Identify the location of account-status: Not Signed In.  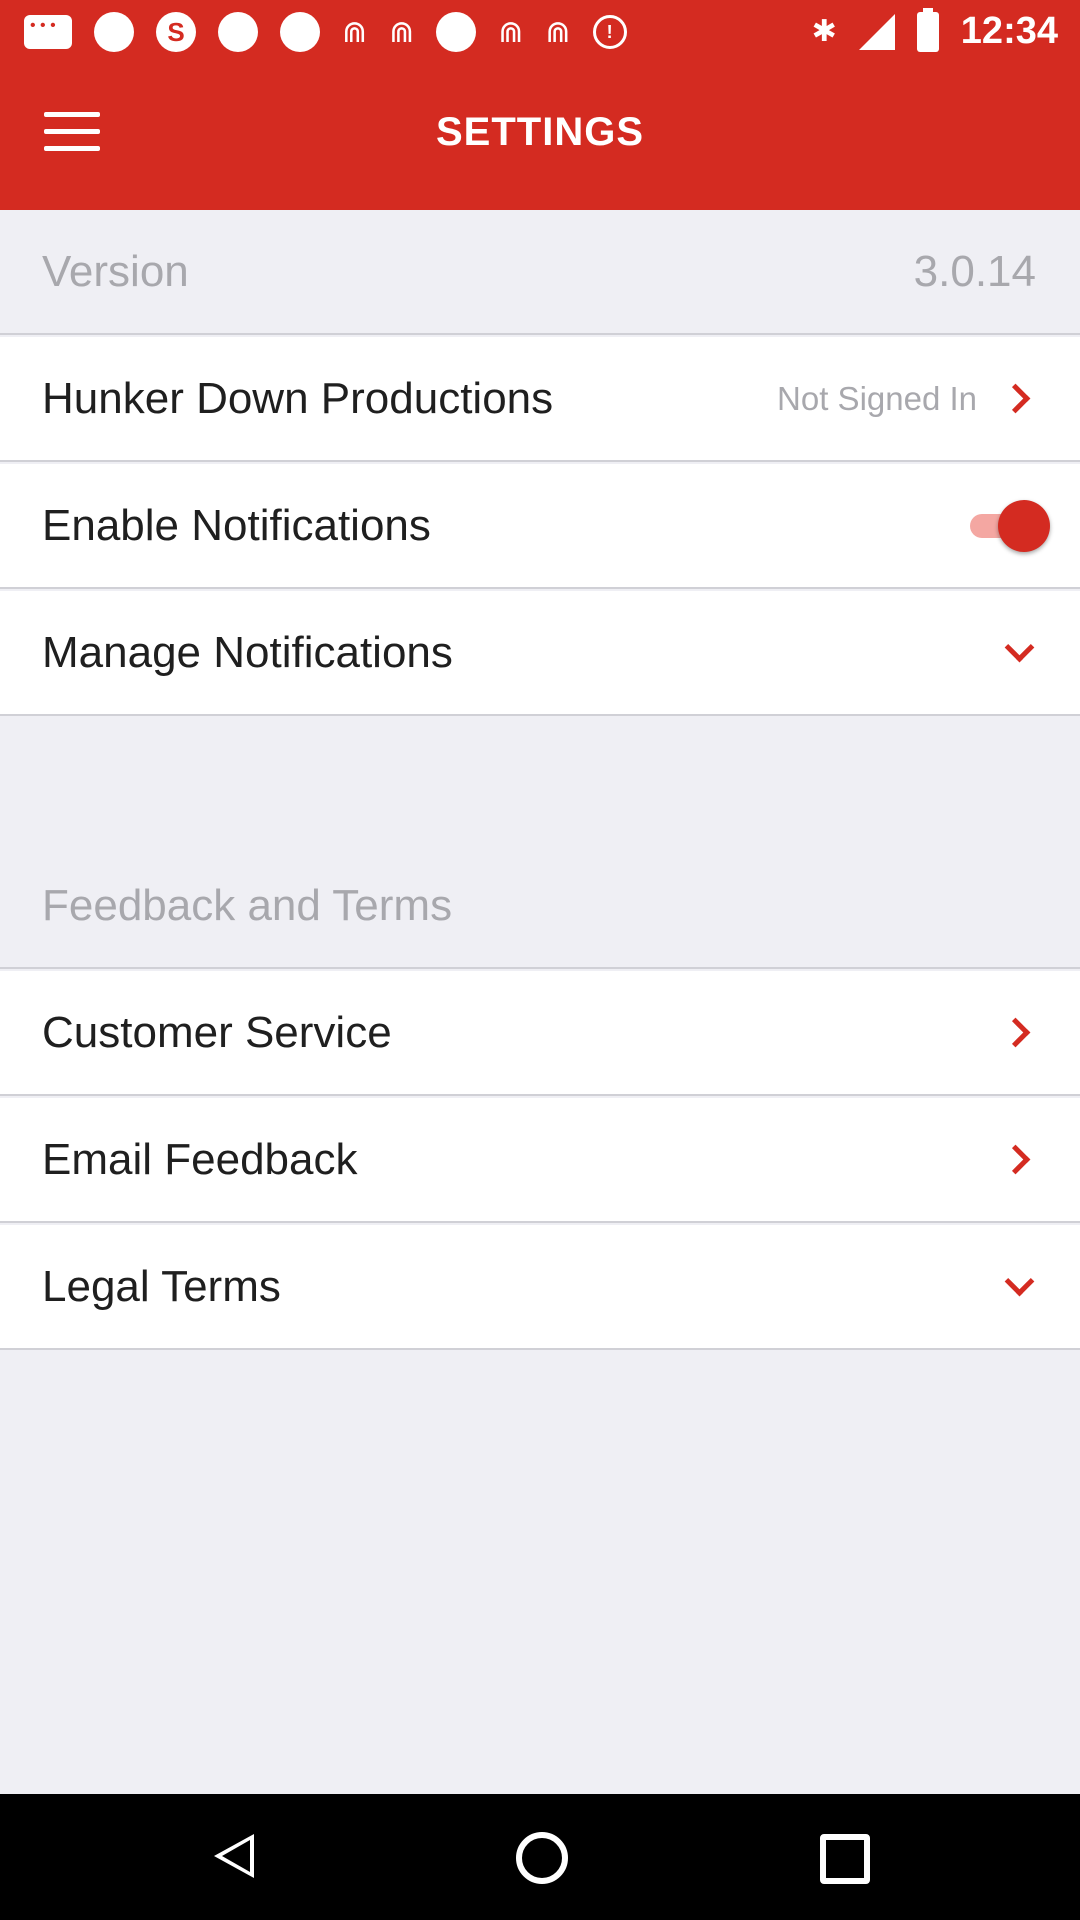
(877, 398).